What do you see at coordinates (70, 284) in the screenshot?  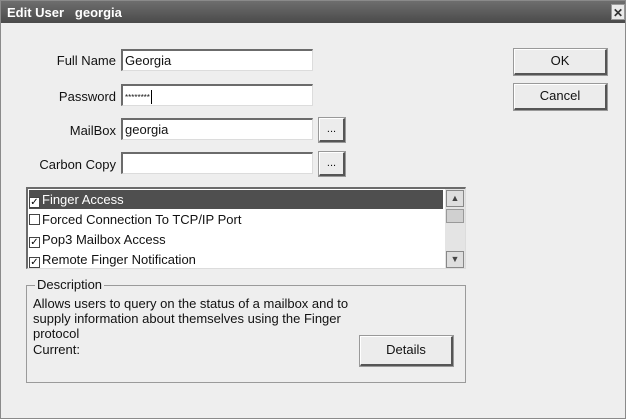 I see `description-legend: Description` at bounding box center [70, 284].